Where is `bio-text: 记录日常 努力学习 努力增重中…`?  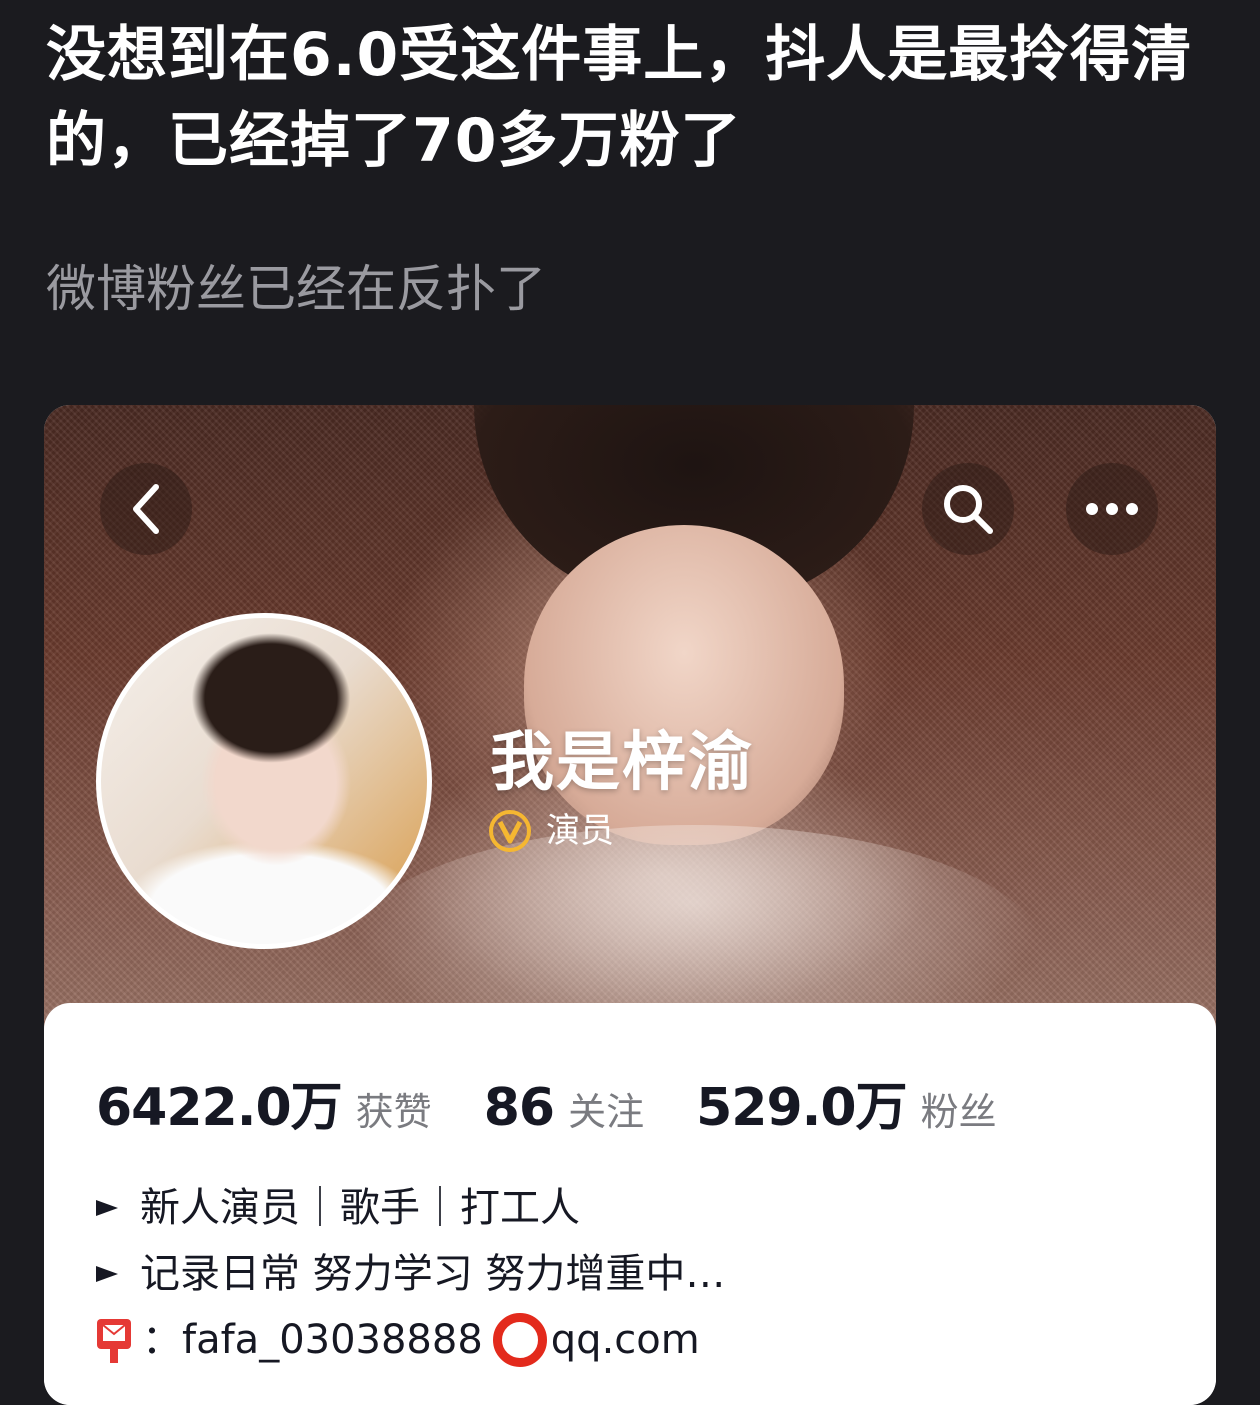 bio-text: 记录日常 努力学习 努力增重中… is located at coordinates (433, 1274).